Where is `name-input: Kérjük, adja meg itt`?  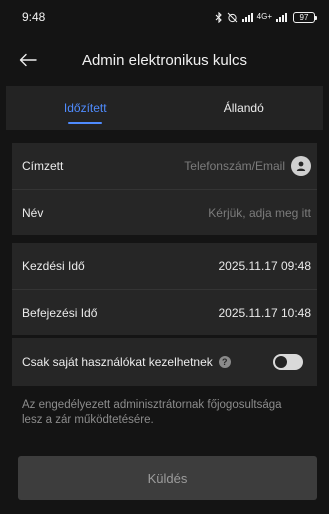 name-input: Kérjük, adja meg itt is located at coordinates (259, 213).